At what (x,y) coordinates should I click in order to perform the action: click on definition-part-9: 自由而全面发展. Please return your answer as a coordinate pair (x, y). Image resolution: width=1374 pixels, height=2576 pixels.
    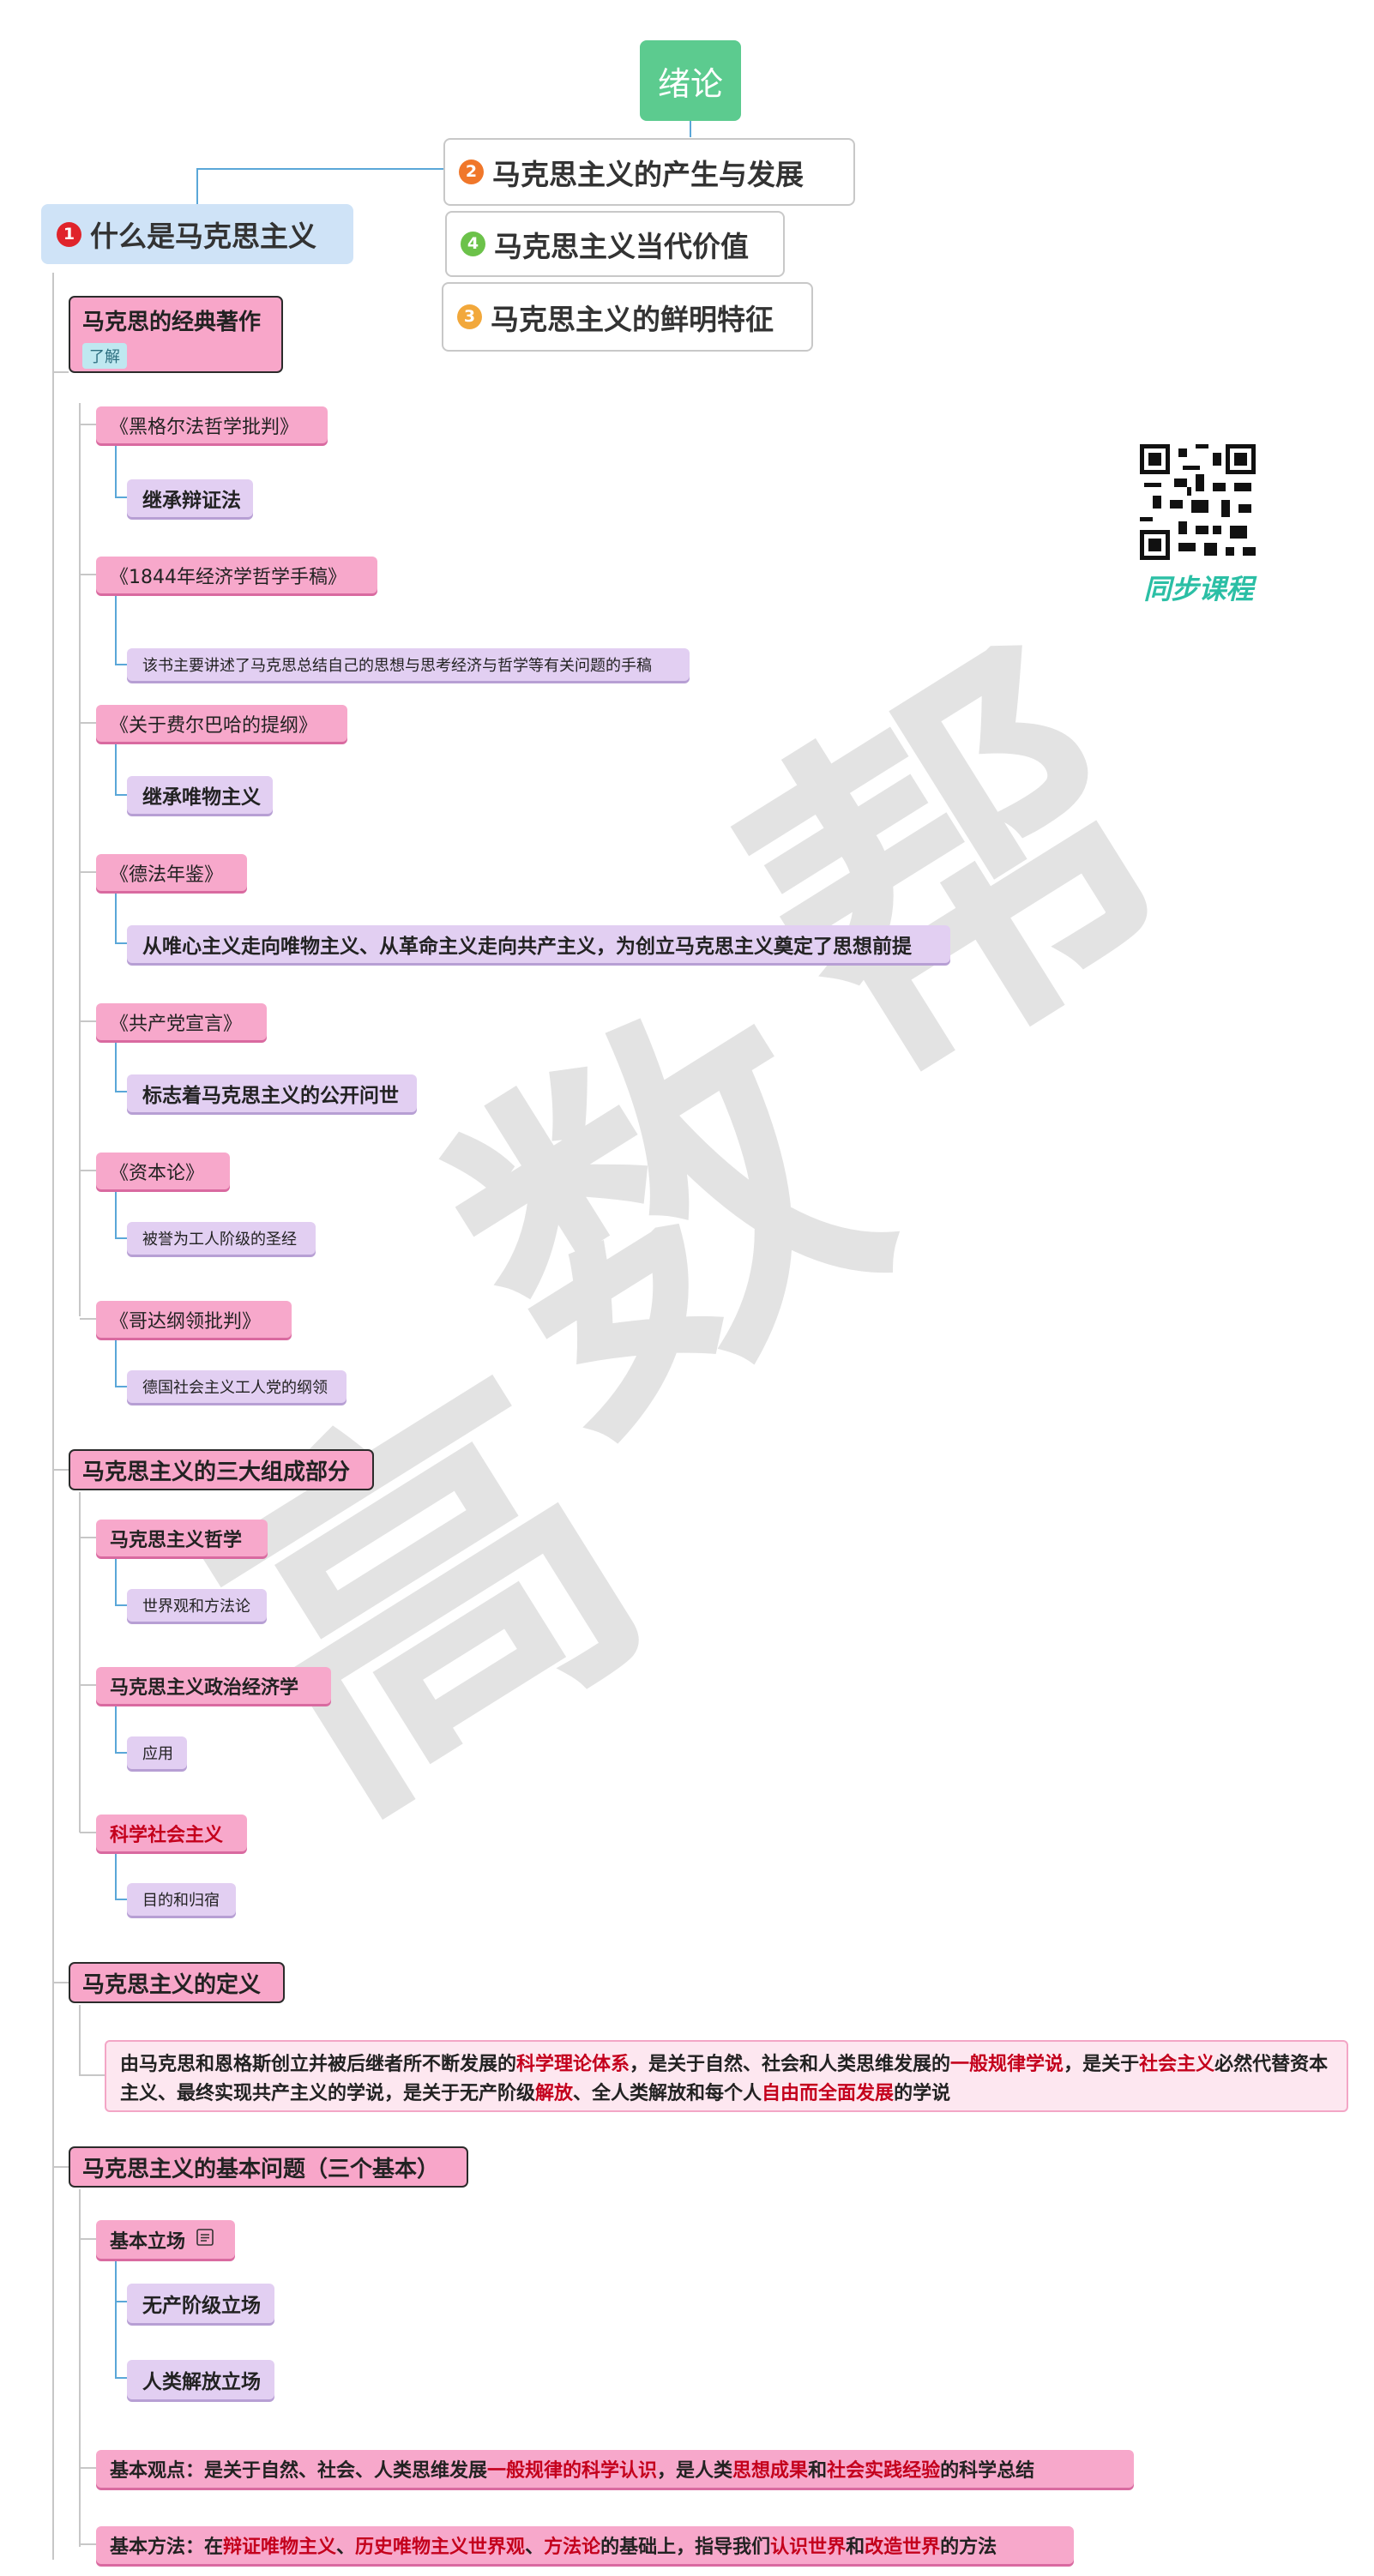
    Looking at the image, I should click on (828, 2093).